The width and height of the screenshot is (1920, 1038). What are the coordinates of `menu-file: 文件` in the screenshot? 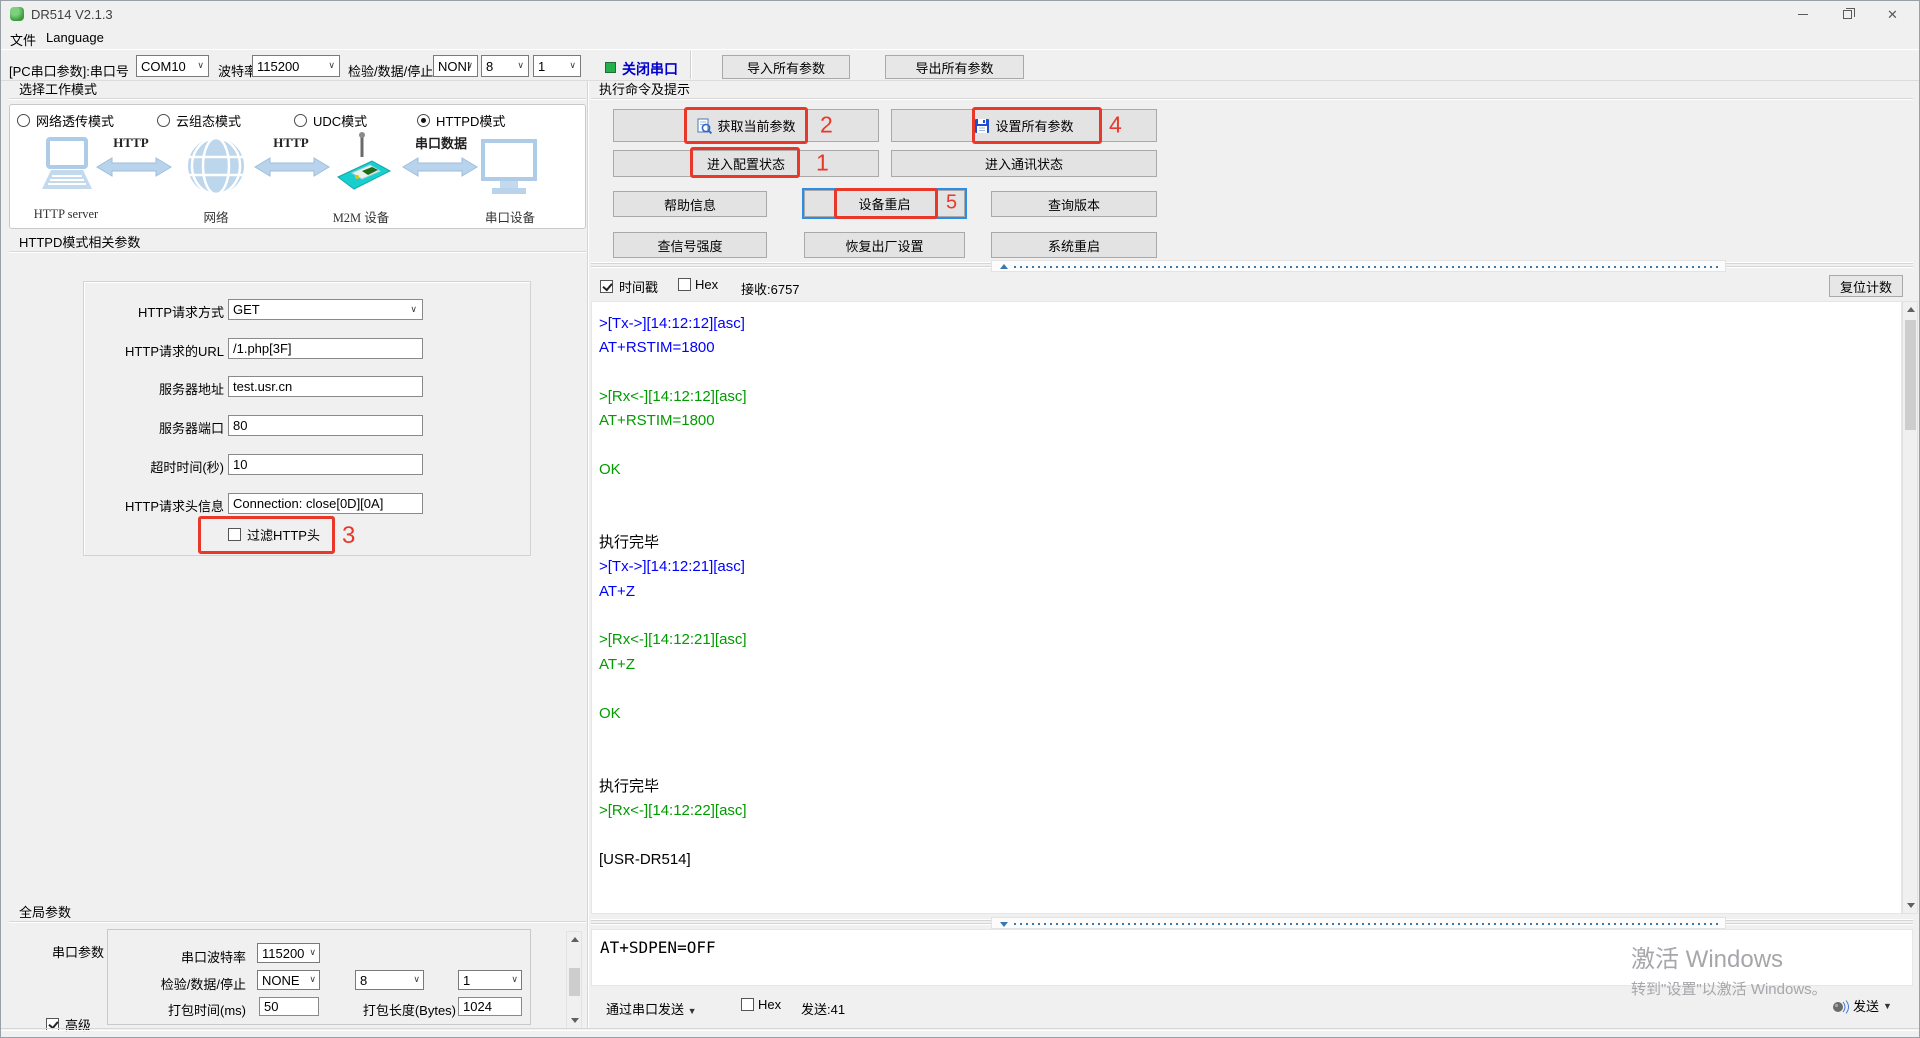 It's located at (23, 39).